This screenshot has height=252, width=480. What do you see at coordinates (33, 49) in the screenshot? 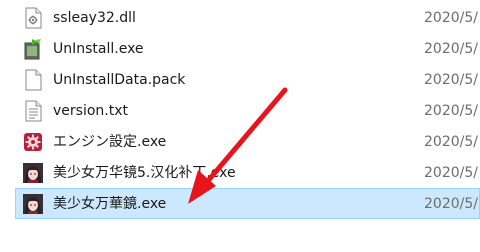
I see `uninstaller-icon` at bounding box center [33, 49].